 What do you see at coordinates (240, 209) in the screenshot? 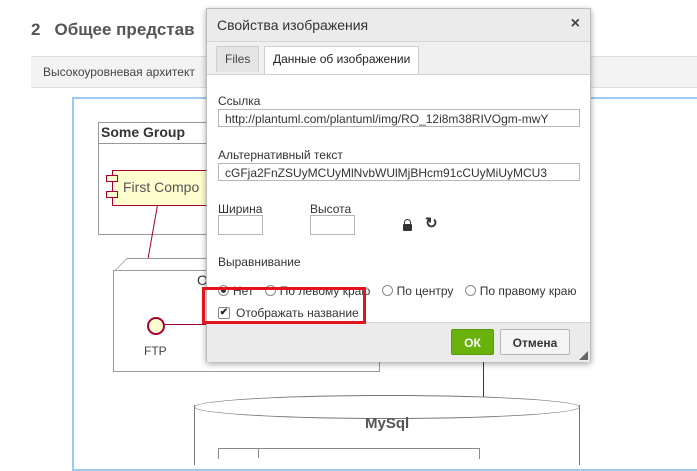
I see `width-label: Ширина` at bounding box center [240, 209].